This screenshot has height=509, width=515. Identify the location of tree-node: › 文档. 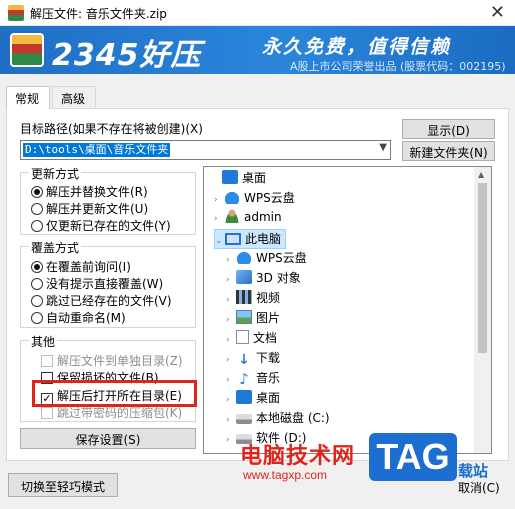
(251, 339).